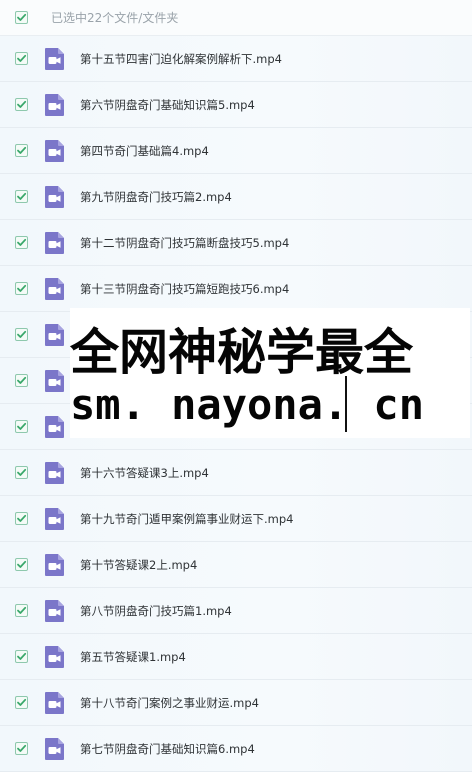  I want to click on file-row: 第八节阴盘奇门技巧篇1.mp4, so click(236, 611).